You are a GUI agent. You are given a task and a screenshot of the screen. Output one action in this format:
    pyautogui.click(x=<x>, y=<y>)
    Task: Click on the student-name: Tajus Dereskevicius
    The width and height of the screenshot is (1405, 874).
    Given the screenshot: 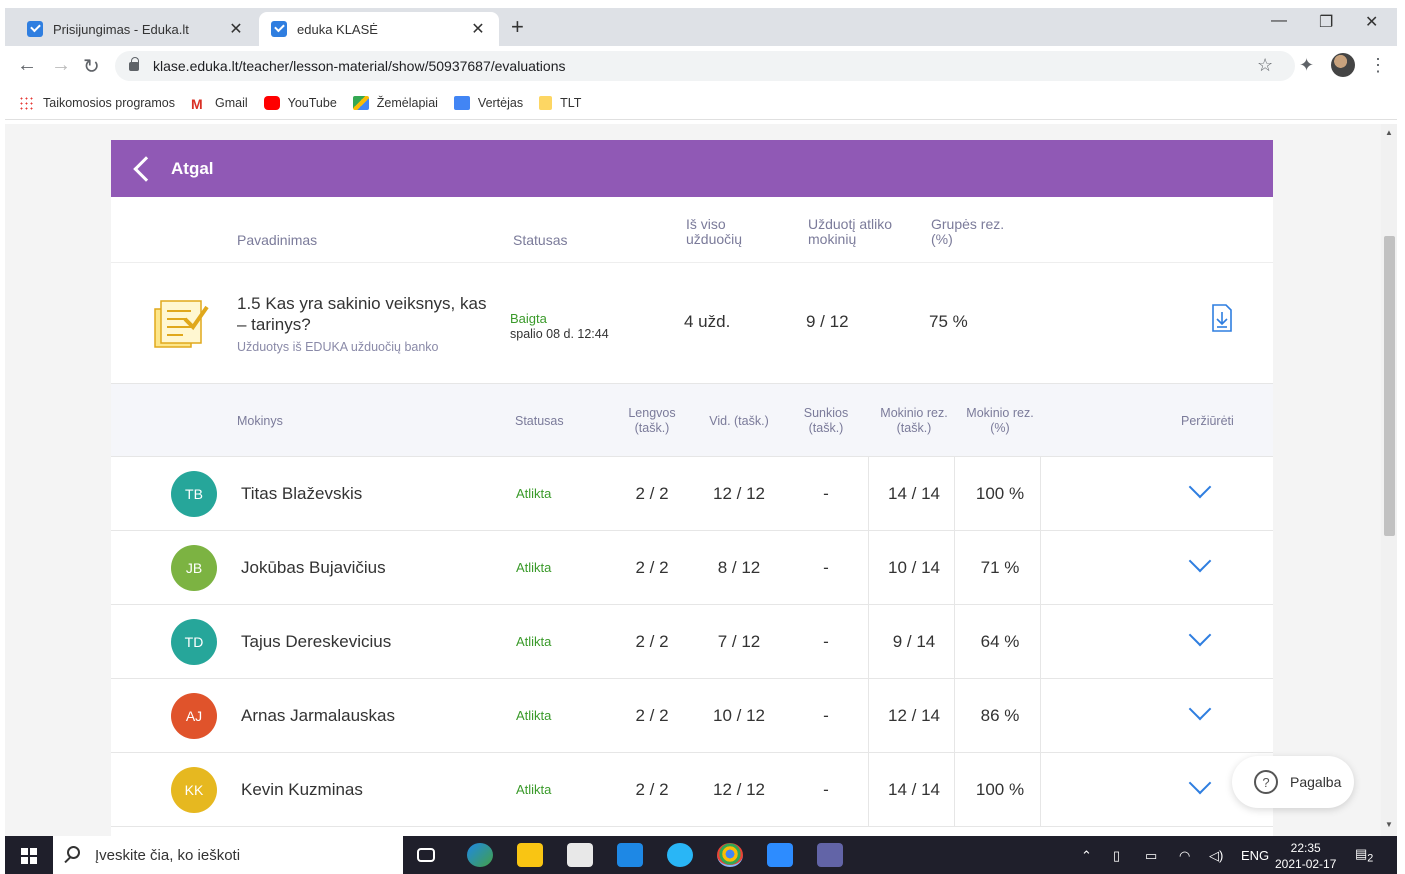 What is the action you would take?
    pyautogui.click(x=316, y=641)
    